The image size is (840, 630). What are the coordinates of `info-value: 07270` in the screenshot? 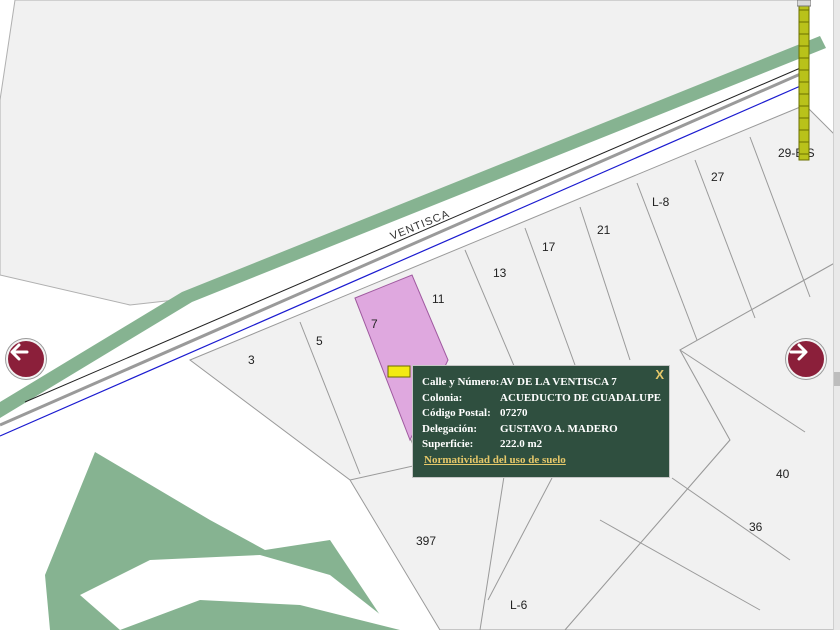 It's located at (514, 413).